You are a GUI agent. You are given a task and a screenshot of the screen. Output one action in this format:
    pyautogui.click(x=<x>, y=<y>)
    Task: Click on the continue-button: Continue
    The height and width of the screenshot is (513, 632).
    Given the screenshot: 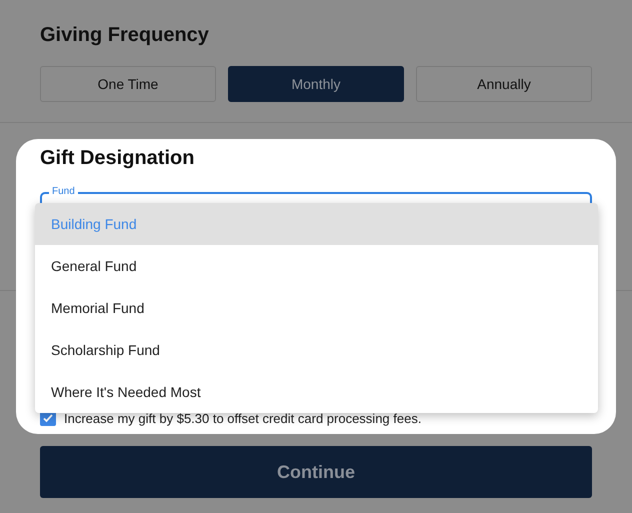 What is the action you would take?
    pyautogui.click(x=316, y=472)
    